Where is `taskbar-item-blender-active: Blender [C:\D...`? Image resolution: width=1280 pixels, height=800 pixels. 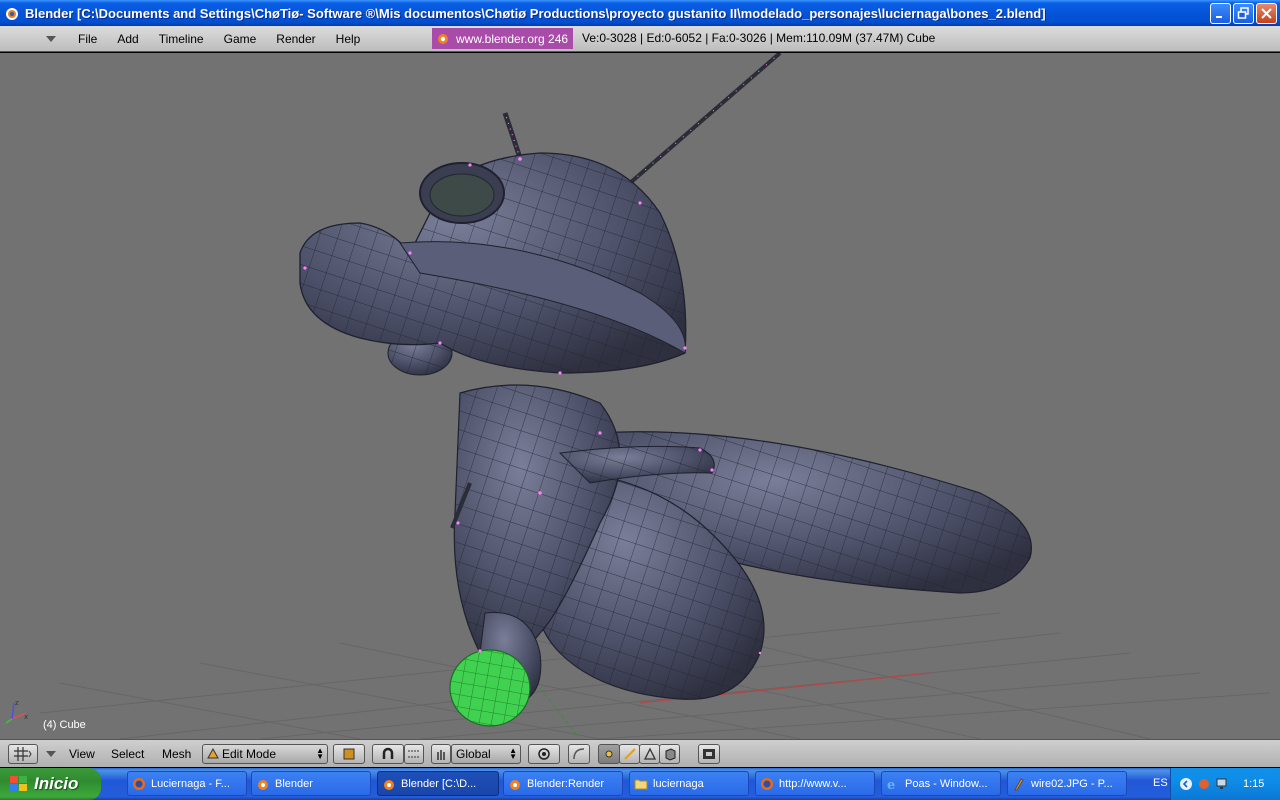 taskbar-item-blender-active: Blender [C:\D... is located at coordinates (438, 783).